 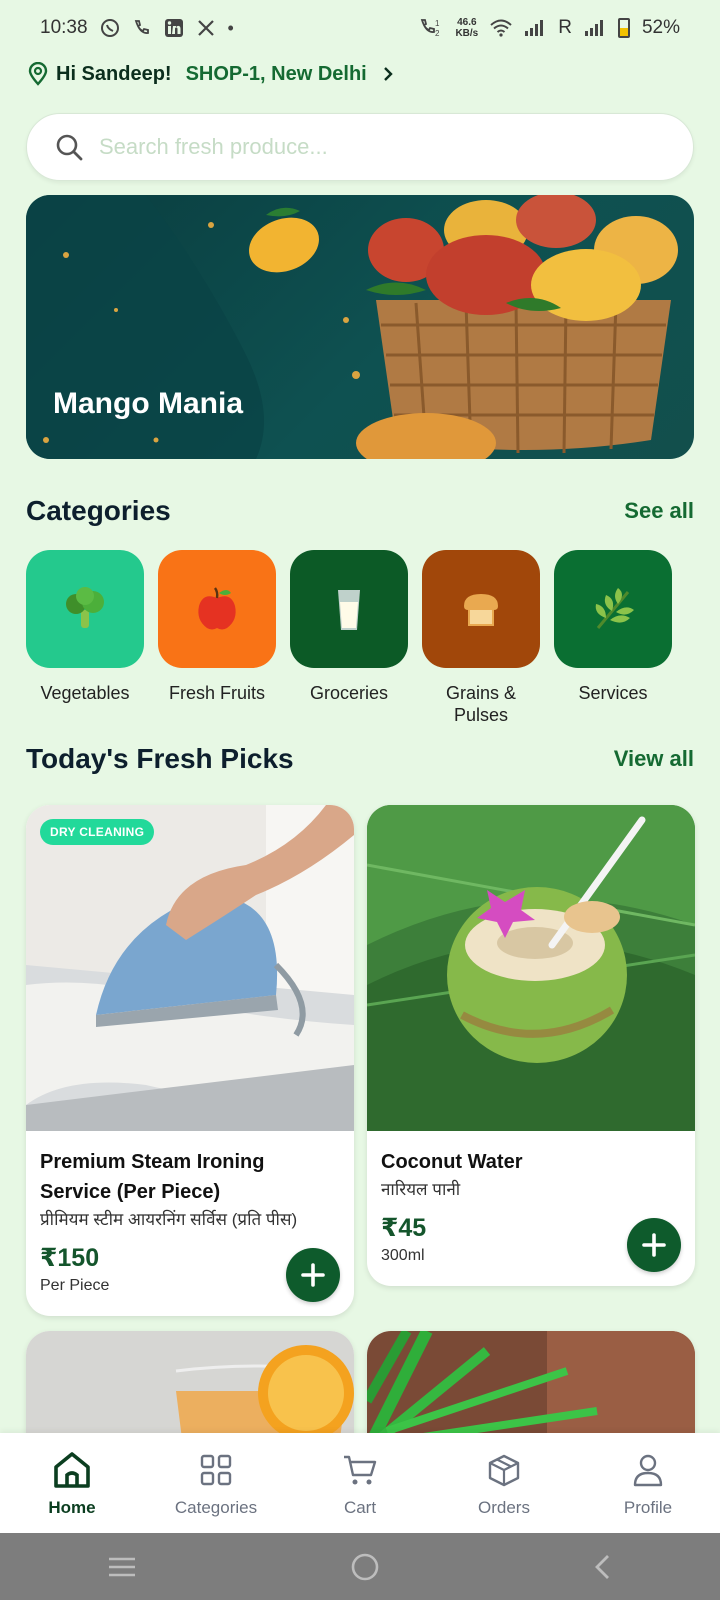 I want to click on search-icon, so click(x=69, y=147).